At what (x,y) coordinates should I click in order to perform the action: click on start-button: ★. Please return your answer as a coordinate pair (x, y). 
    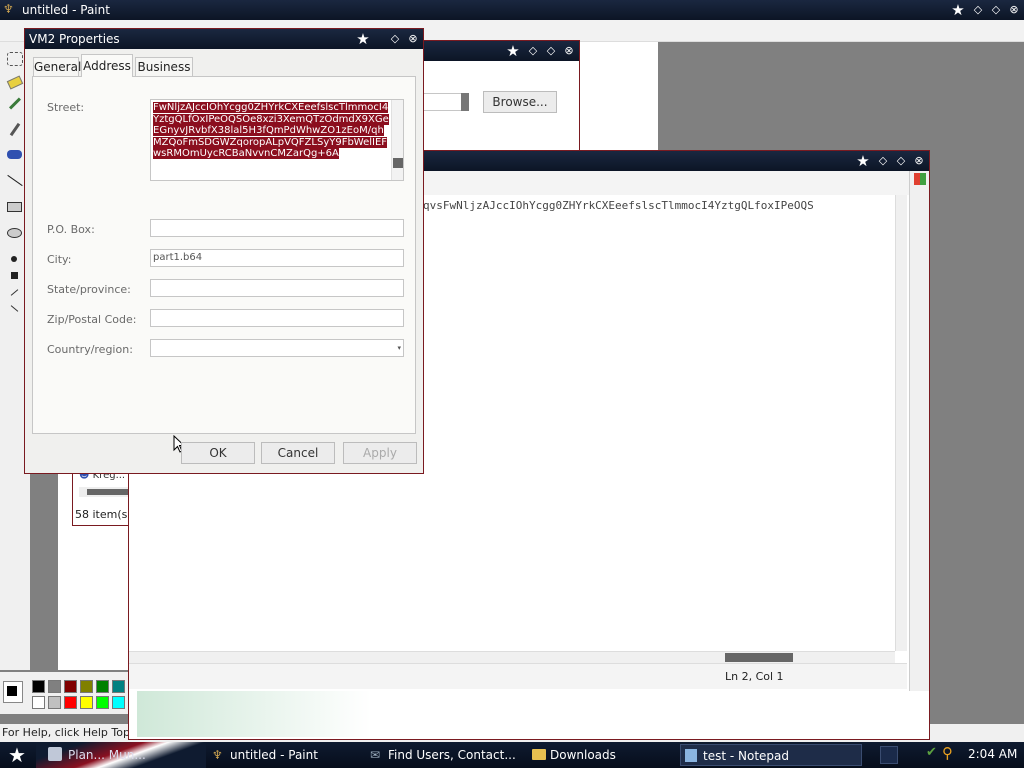
    Looking at the image, I should click on (20, 755).